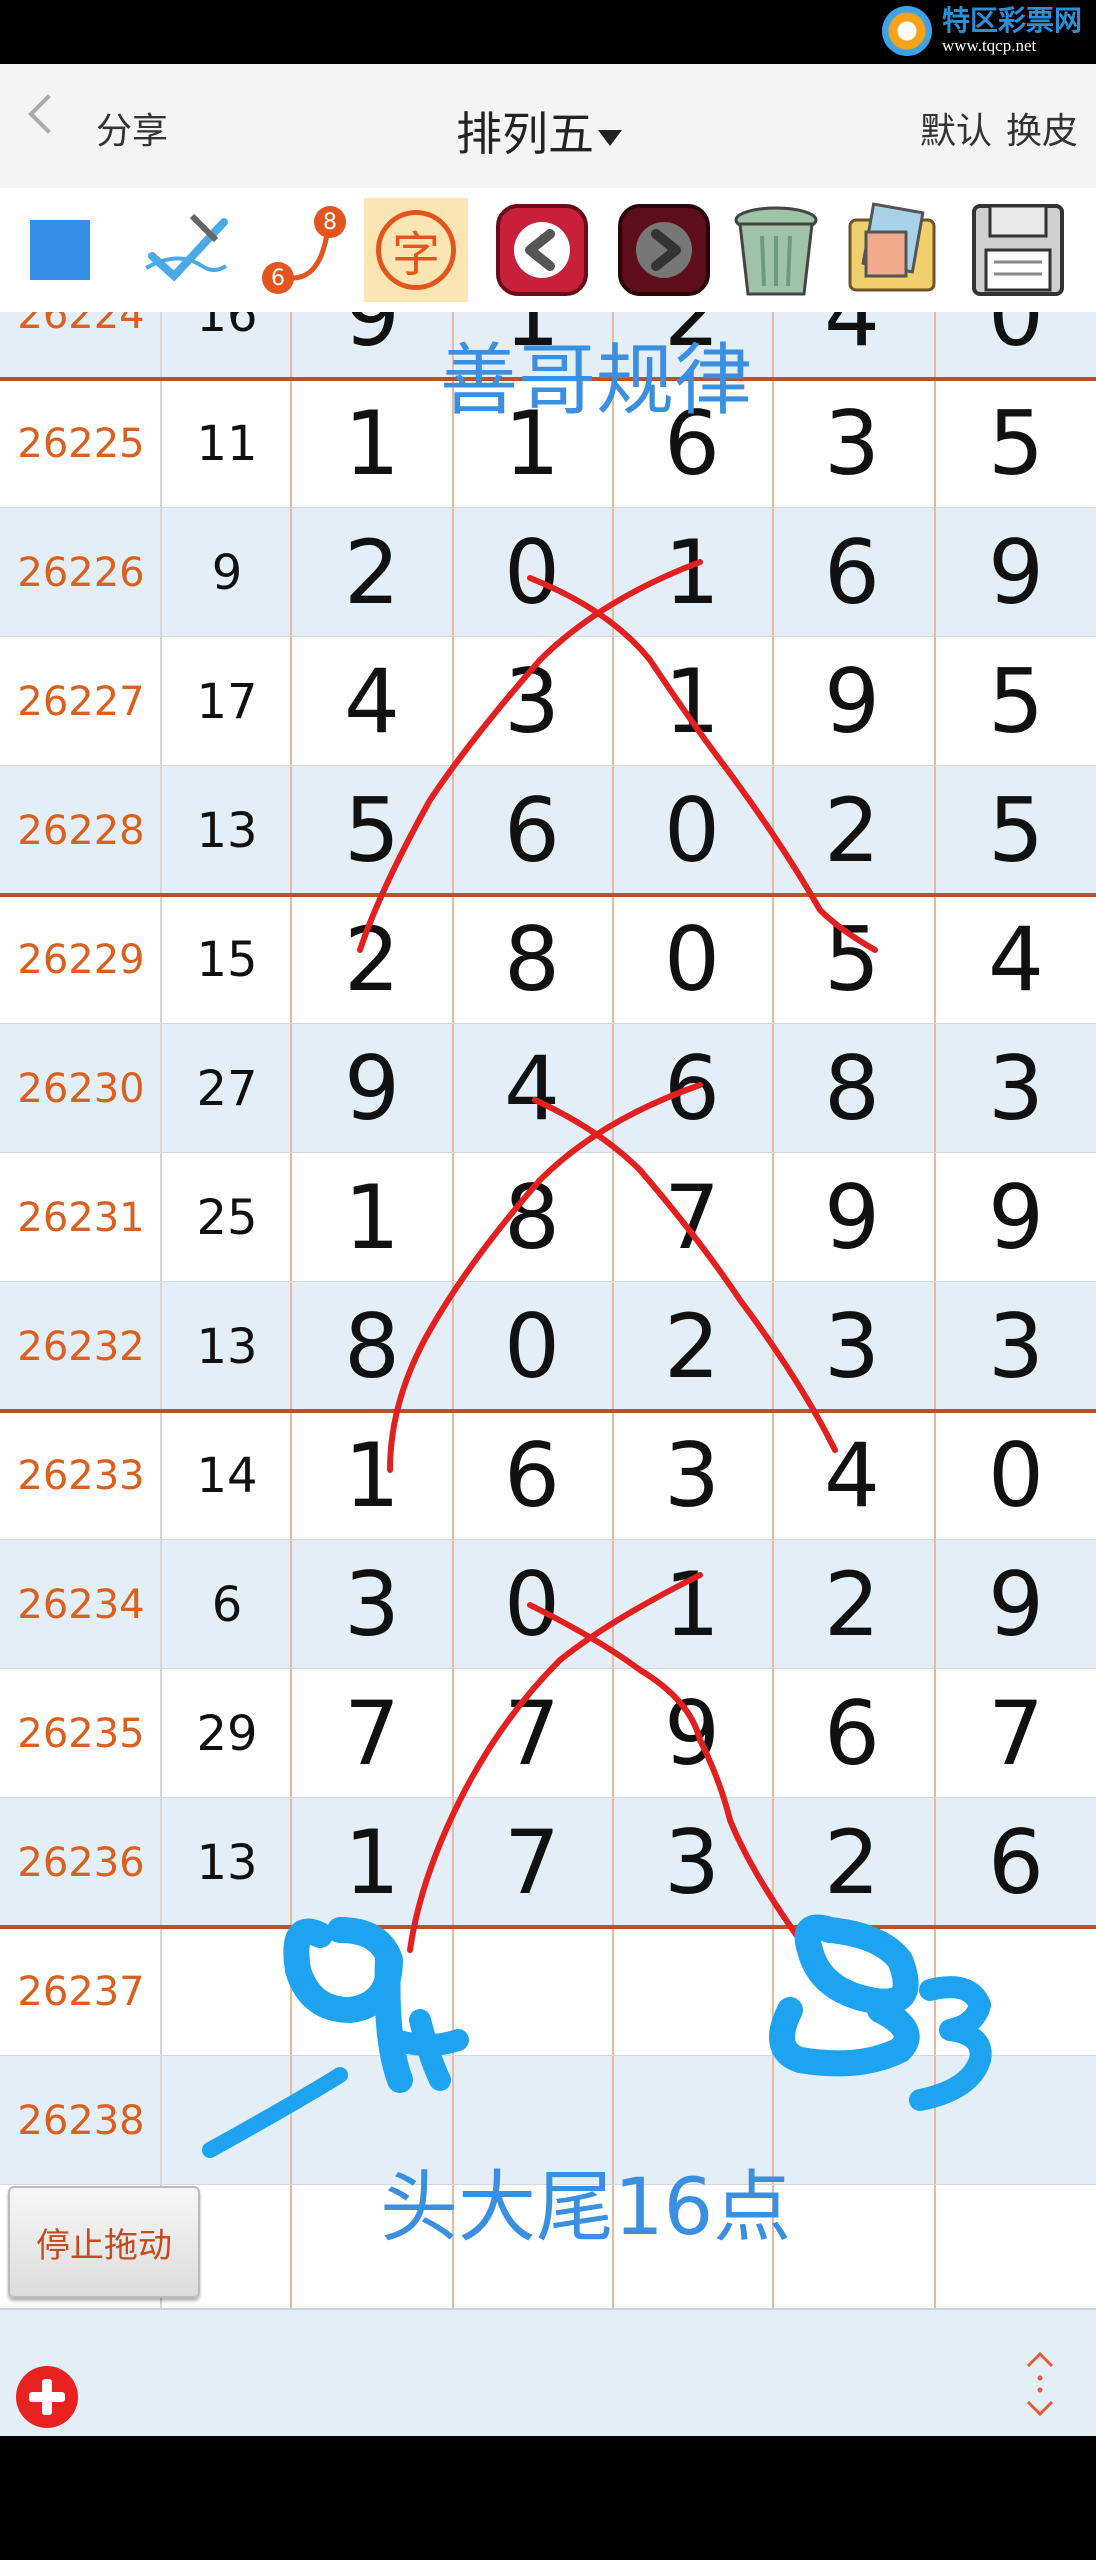  I want to click on issue-number: 26228, so click(81, 830).